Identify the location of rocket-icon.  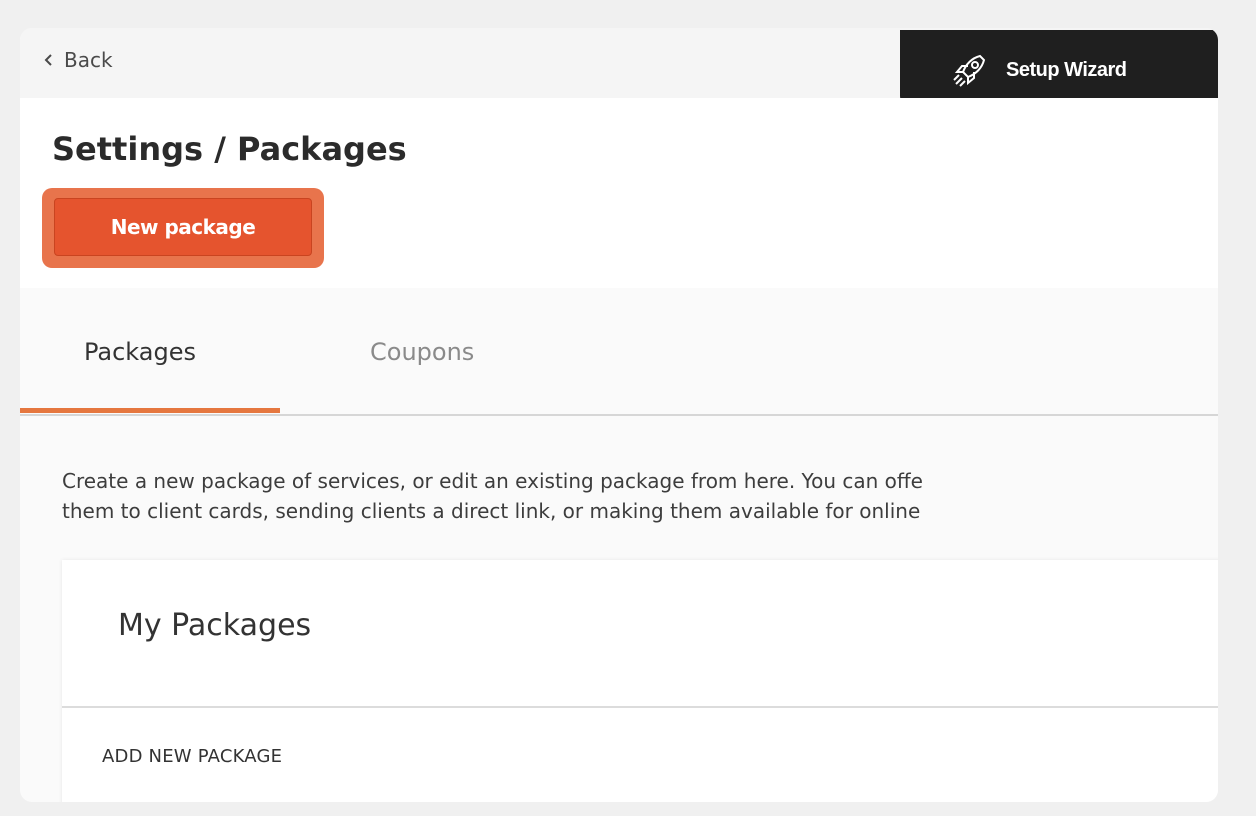
(969, 70).